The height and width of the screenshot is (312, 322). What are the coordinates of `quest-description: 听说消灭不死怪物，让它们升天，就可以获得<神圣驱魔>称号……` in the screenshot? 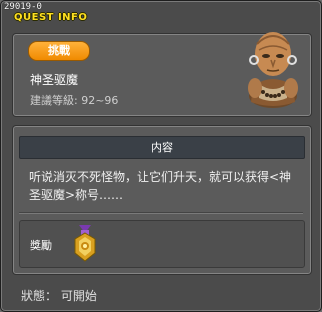 It's located at (160, 186).